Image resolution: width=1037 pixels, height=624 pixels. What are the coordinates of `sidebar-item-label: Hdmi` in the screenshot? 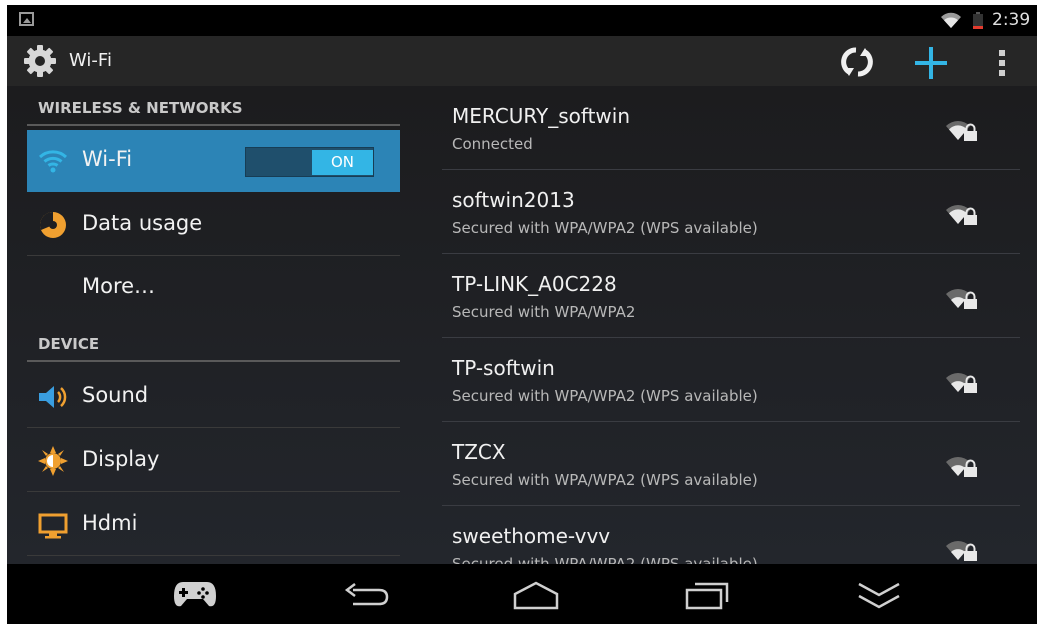 It's located at (110, 523).